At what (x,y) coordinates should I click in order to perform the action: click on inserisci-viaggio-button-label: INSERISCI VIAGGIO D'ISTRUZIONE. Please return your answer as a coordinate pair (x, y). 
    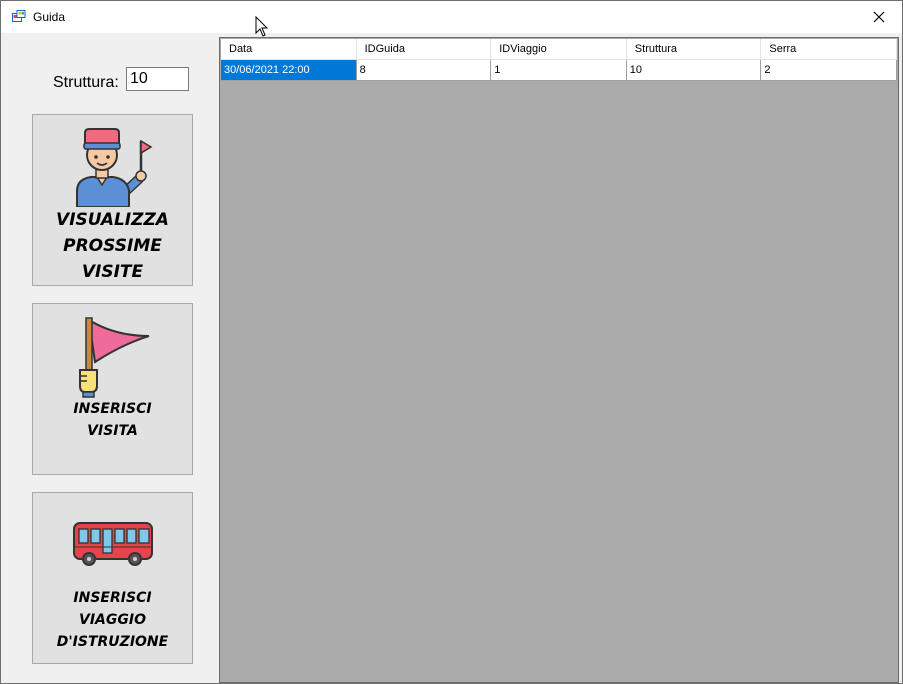
    Looking at the image, I should click on (112, 620).